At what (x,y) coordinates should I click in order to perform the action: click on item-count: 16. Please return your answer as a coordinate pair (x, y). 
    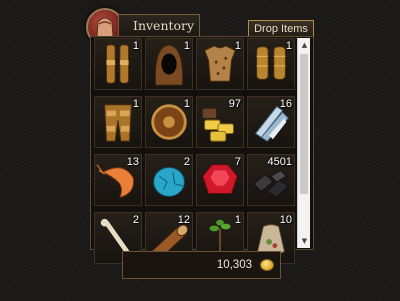
    Looking at the image, I should click on (285, 104).